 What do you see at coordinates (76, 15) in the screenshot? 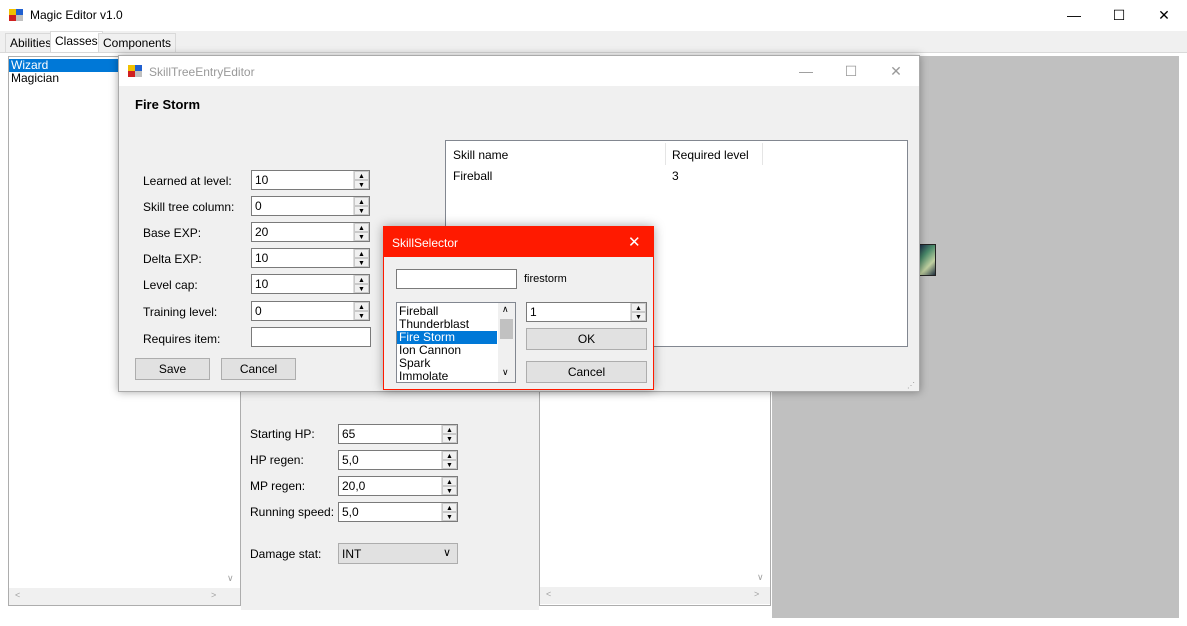
I see `main-window-title: Magic Editor v1.0` at bounding box center [76, 15].